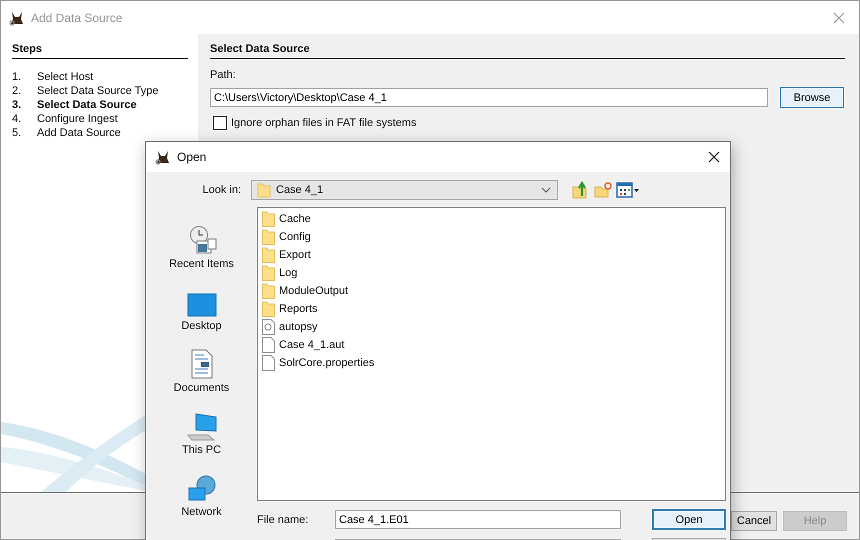 This screenshot has height=540, width=860. Describe the element at coordinates (76, 17) in the screenshot. I see `window-title: Add Data Source` at that location.